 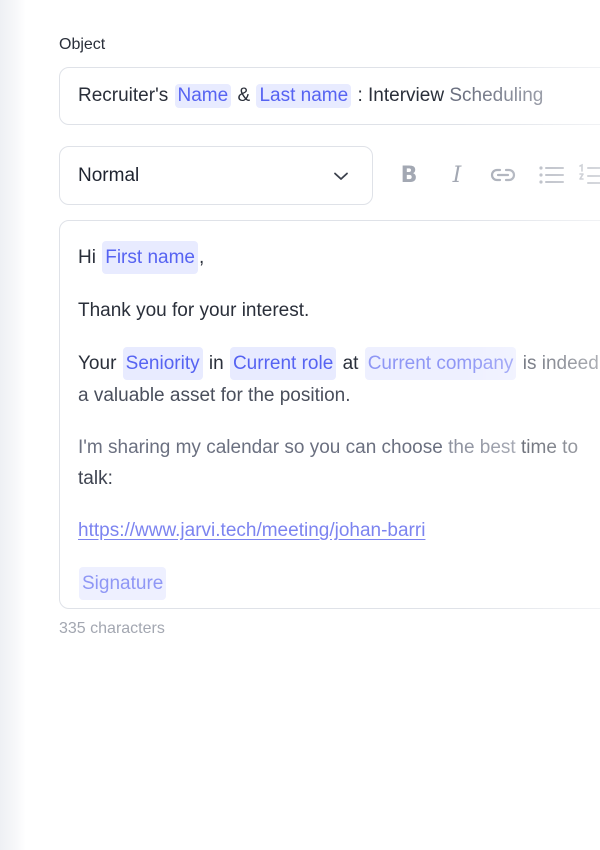 I want to click on link-button, so click(x=503, y=175).